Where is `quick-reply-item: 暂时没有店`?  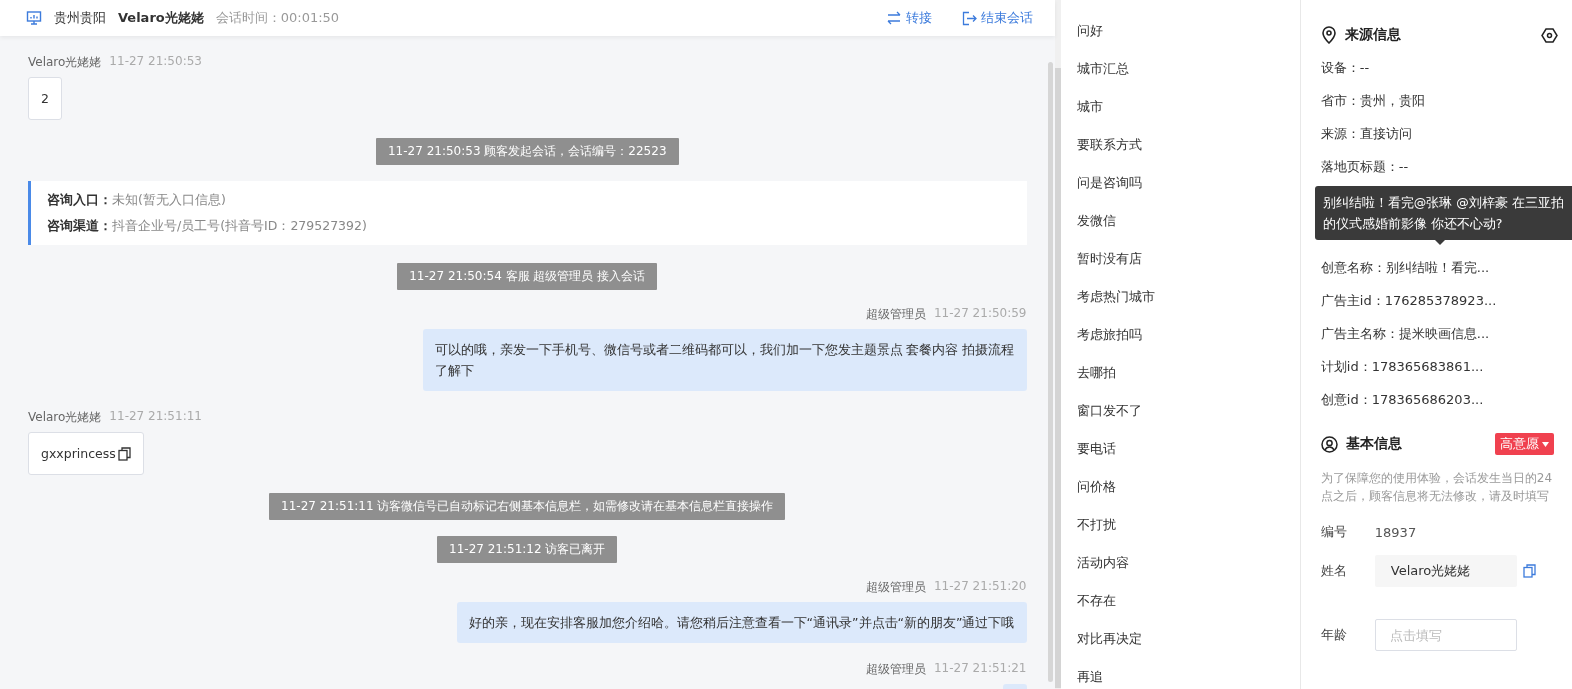
quick-reply-item: 暂时没有店 is located at coordinates (1180, 267).